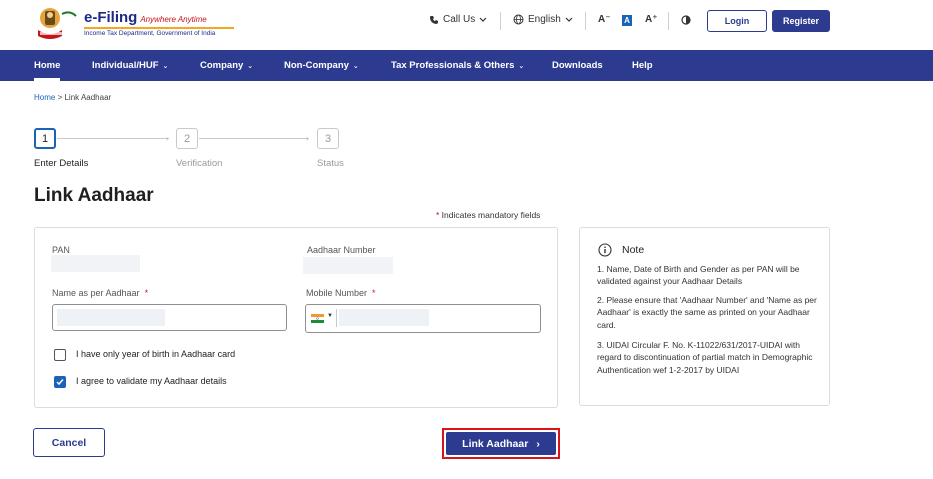  What do you see at coordinates (94, 195) in the screenshot?
I see `page-title: Link Aadhaar` at bounding box center [94, 195].